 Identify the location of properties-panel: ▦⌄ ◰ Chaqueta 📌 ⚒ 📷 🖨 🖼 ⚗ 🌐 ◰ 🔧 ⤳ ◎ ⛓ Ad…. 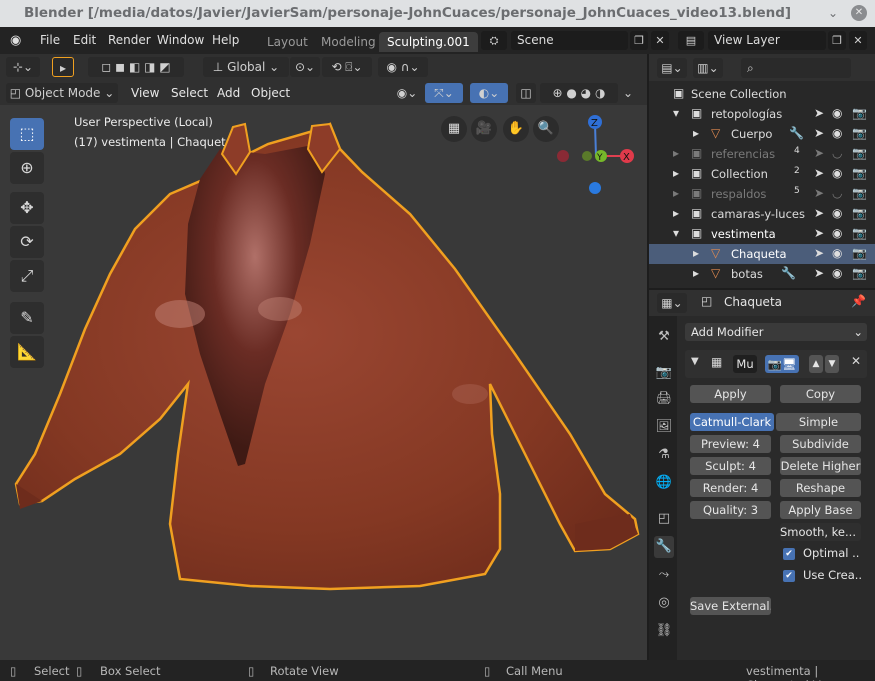
(762, 475).